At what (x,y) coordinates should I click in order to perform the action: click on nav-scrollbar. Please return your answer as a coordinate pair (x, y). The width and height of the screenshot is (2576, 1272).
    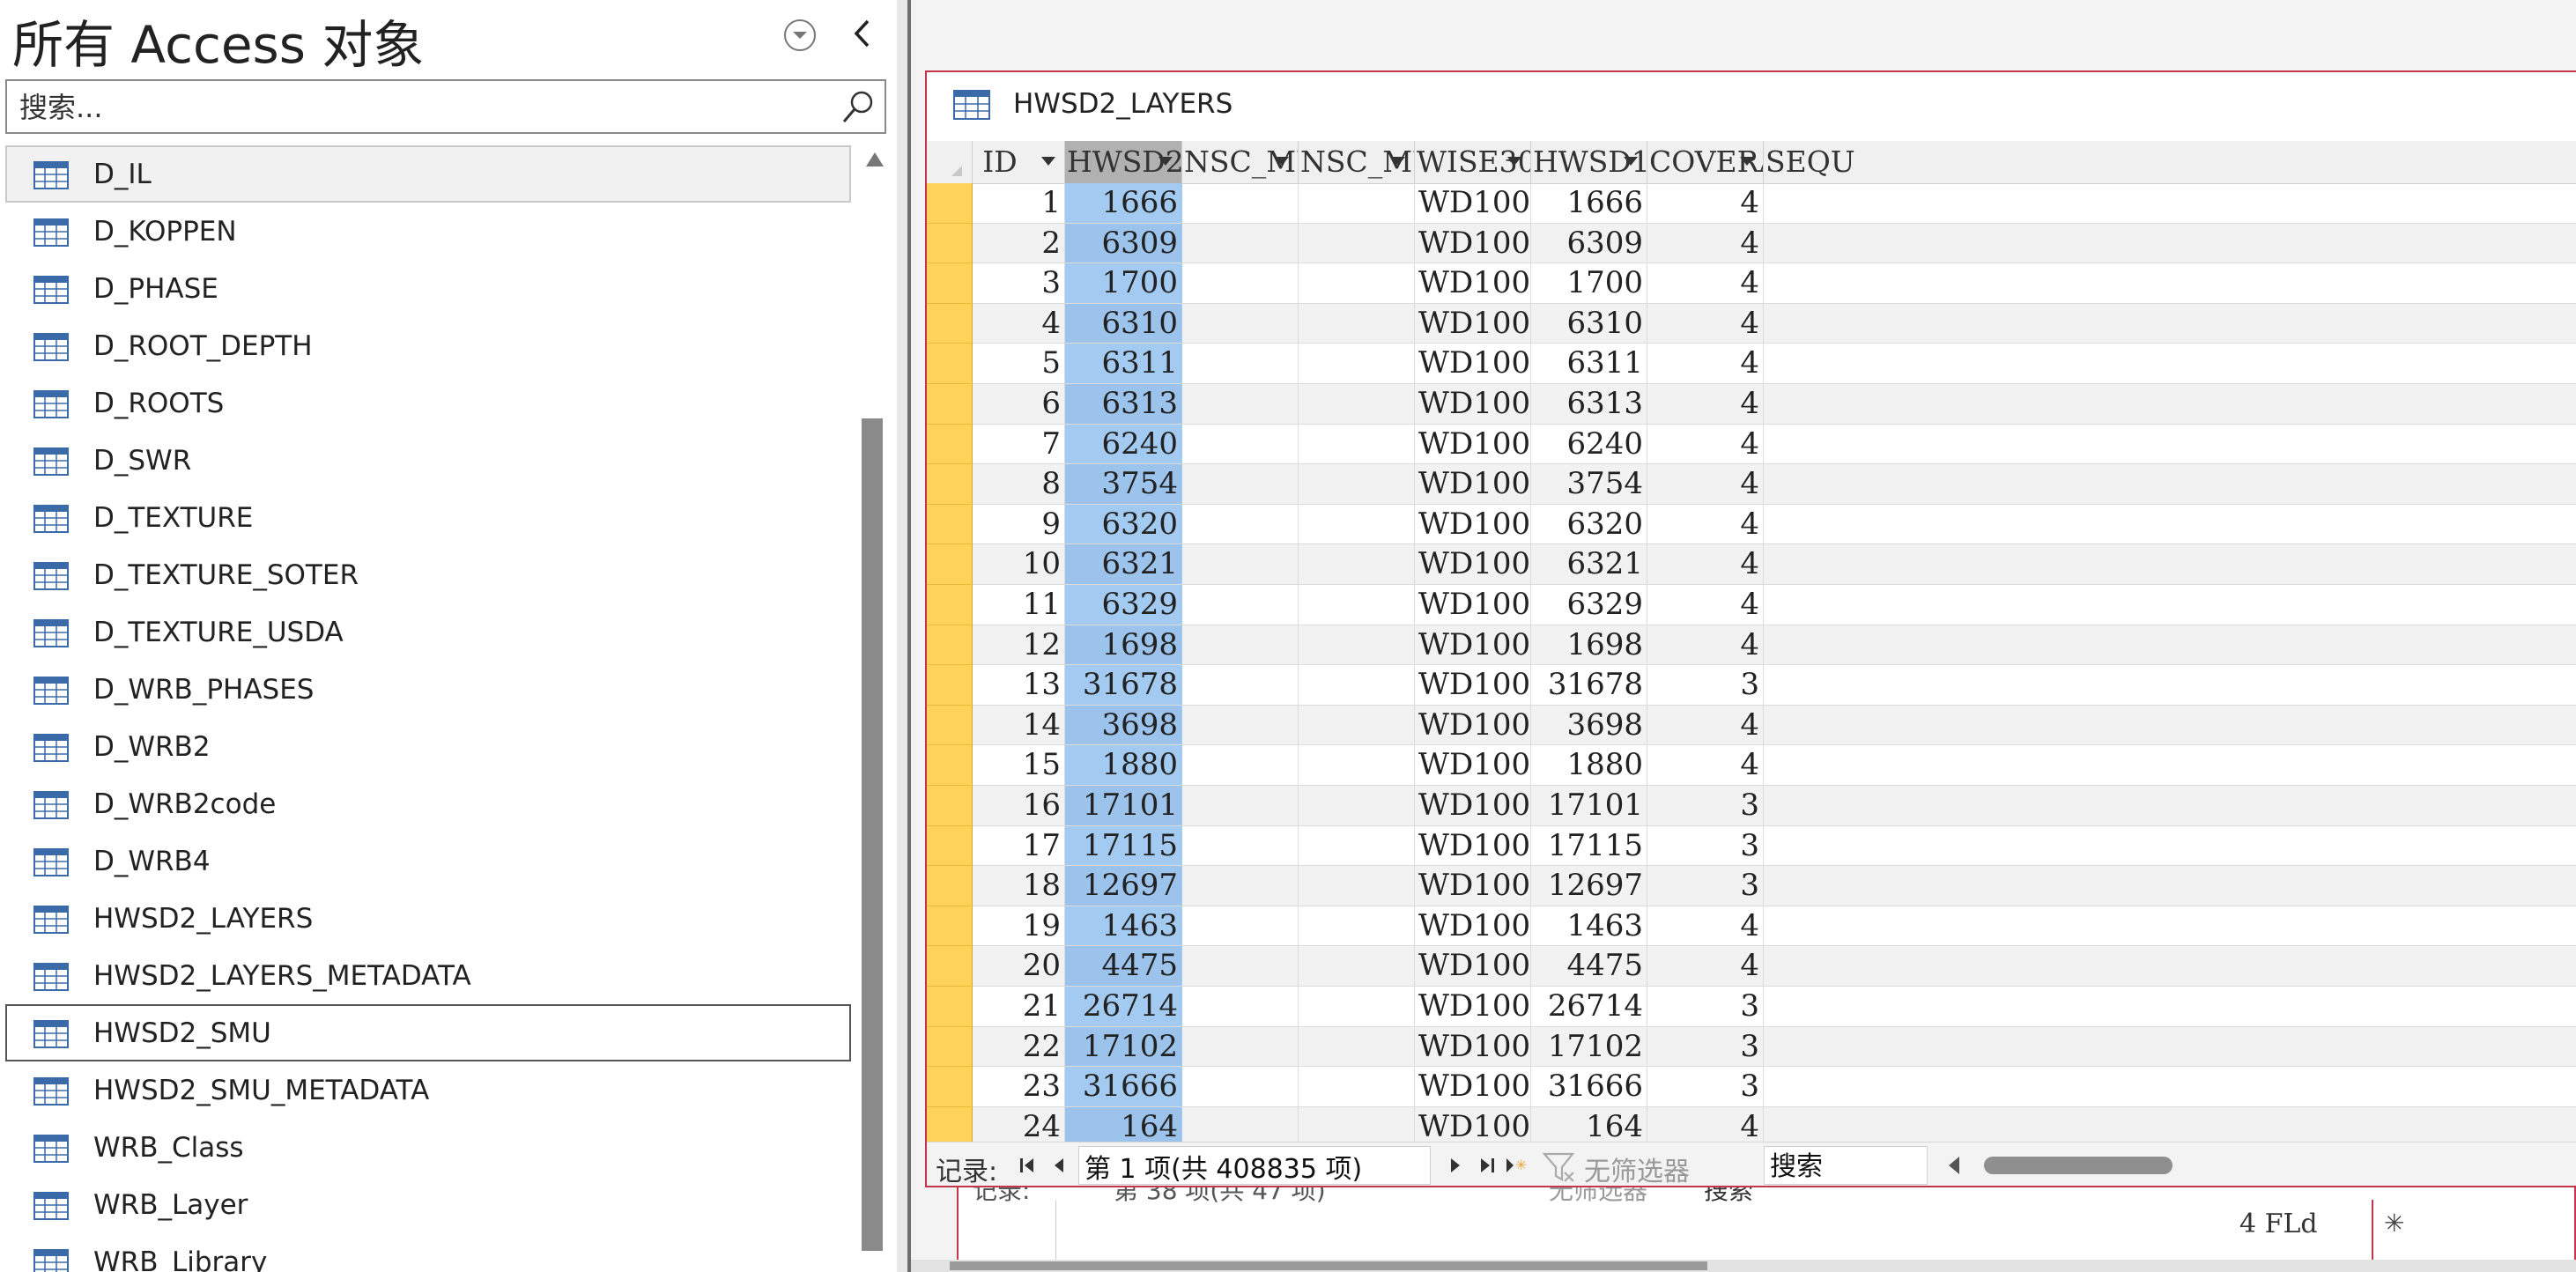
    Looking at the image, I should click on (875, 708).